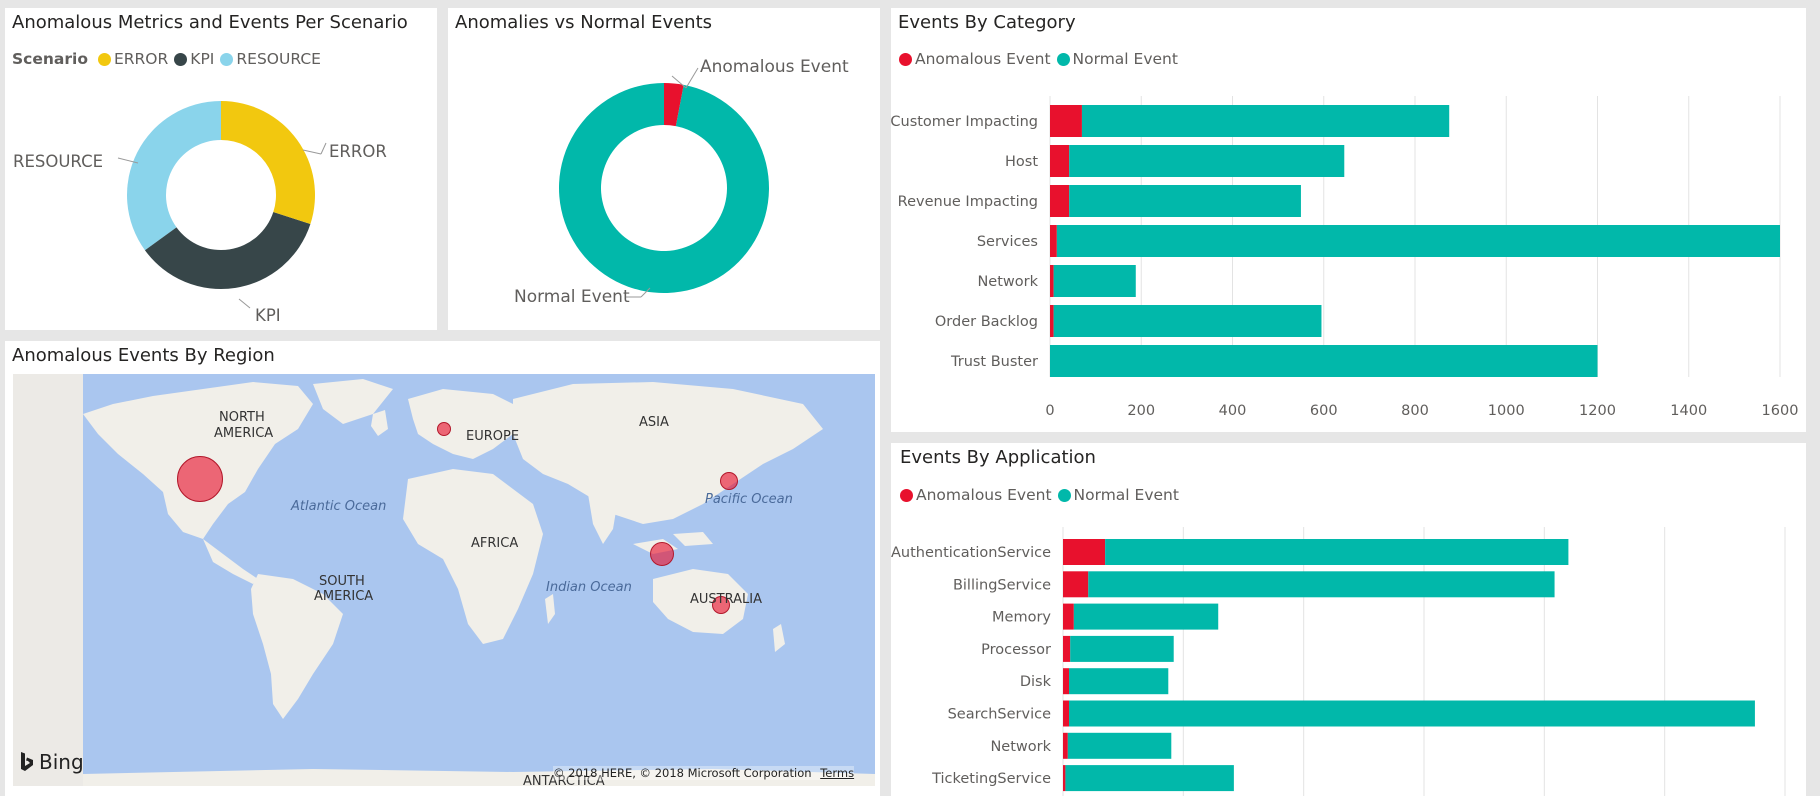 The image size is (1820, 796). I want to click on bar-revenue-impacting-normal-event, so click(1185, 201).